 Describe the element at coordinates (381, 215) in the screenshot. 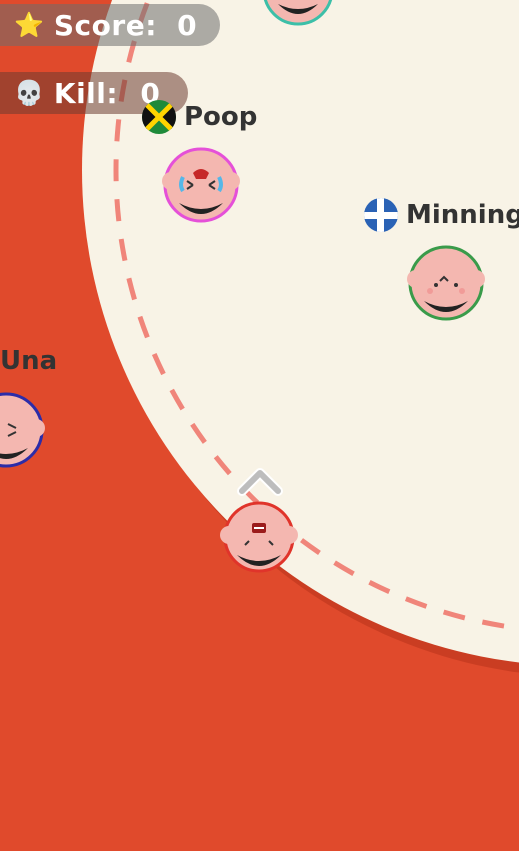

I see `finland-flag-icon` at that location.